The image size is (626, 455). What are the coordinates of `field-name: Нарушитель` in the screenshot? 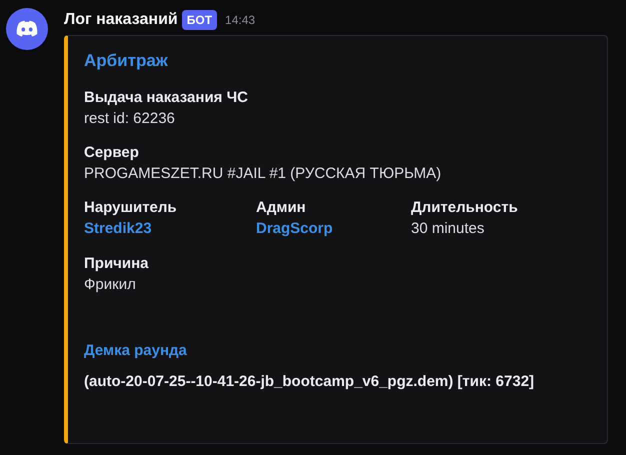 It's located at (131, 208).